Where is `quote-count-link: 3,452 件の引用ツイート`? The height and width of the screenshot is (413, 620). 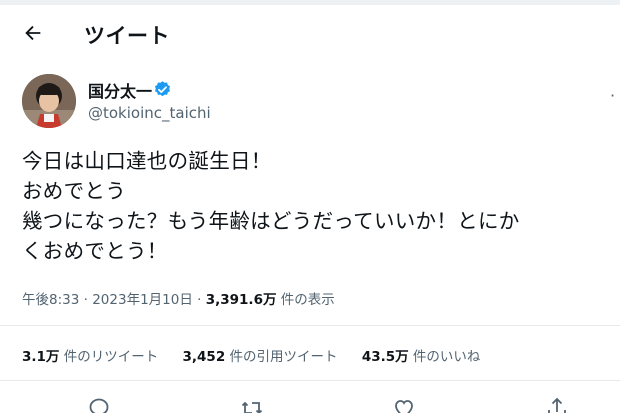
quote-count-link: 3,452 件の引用ツイート is located at coordinates (260, 355).